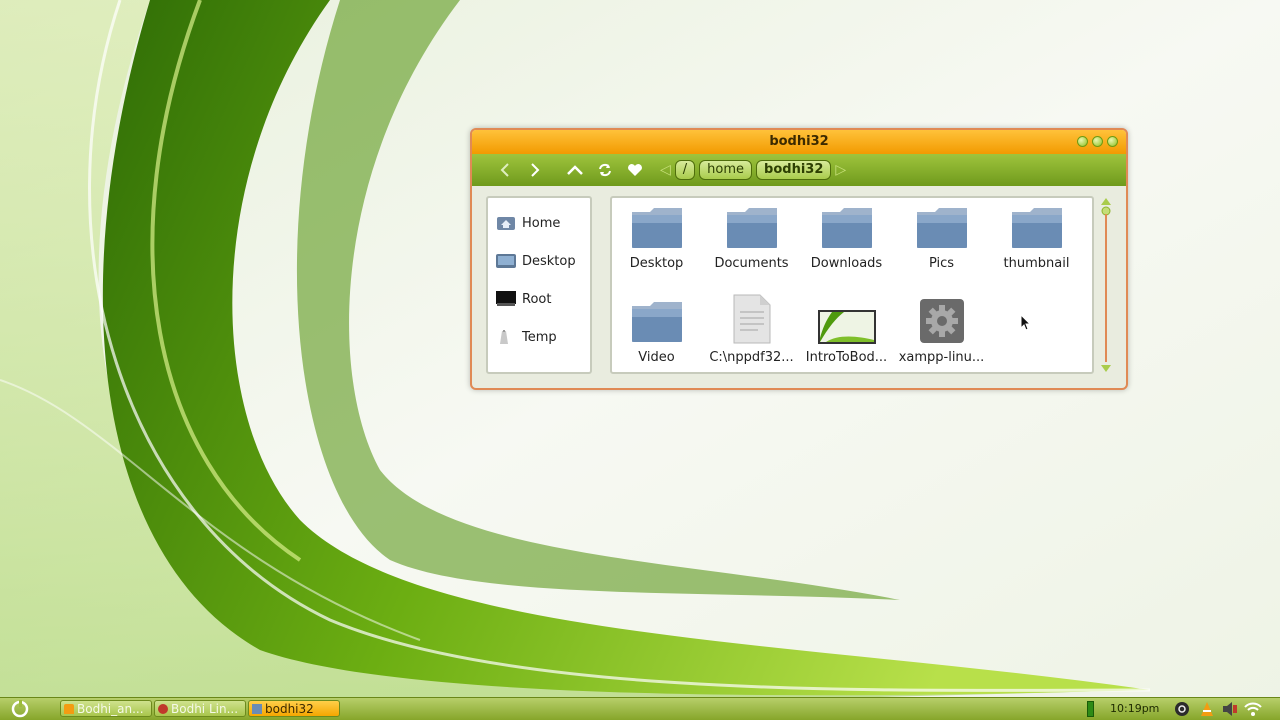 The height and width of the screenshot is (720, 1280). I want to click on close-icon, so click(1112, 141).